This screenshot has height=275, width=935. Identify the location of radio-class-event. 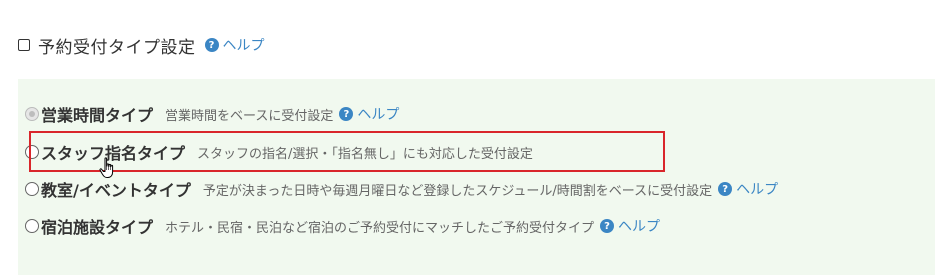
(32, 189).